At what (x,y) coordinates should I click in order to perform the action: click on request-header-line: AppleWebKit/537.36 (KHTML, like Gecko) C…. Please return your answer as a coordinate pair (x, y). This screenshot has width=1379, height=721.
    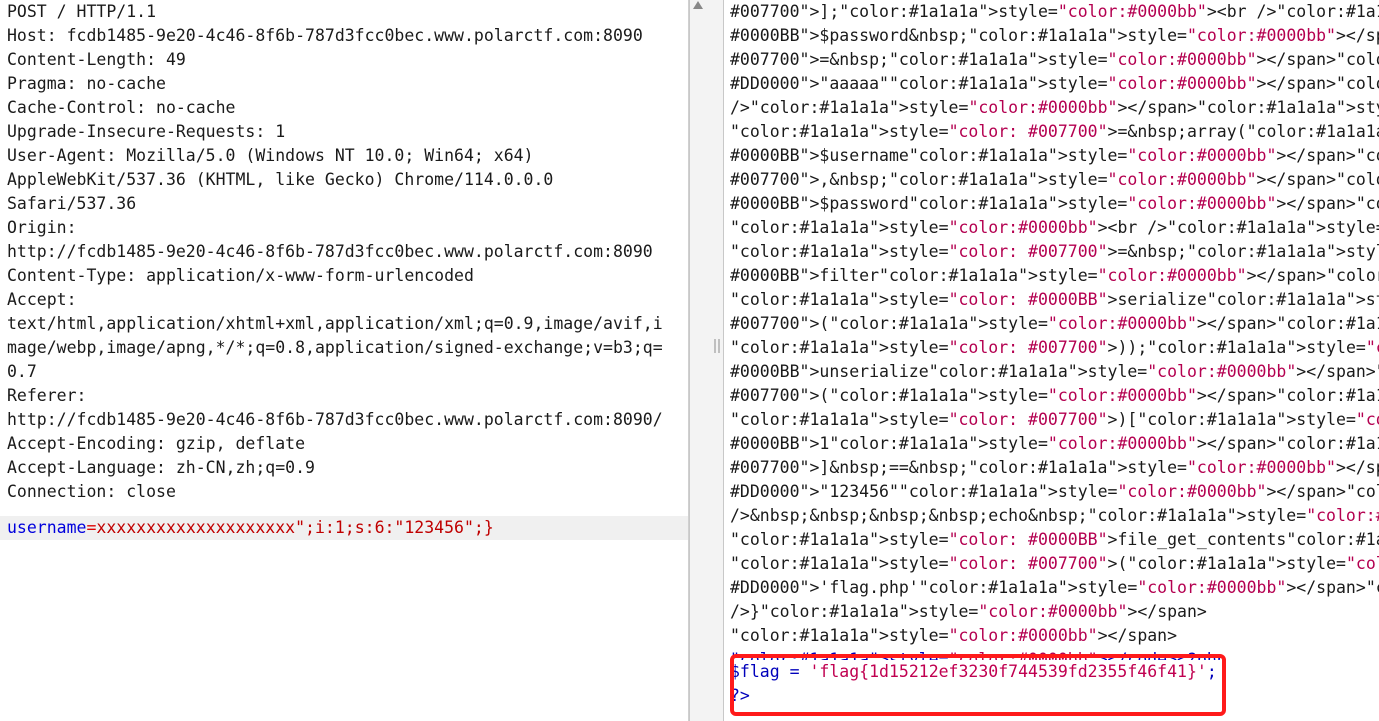
    Looking at the image, I should click on (280, 179).